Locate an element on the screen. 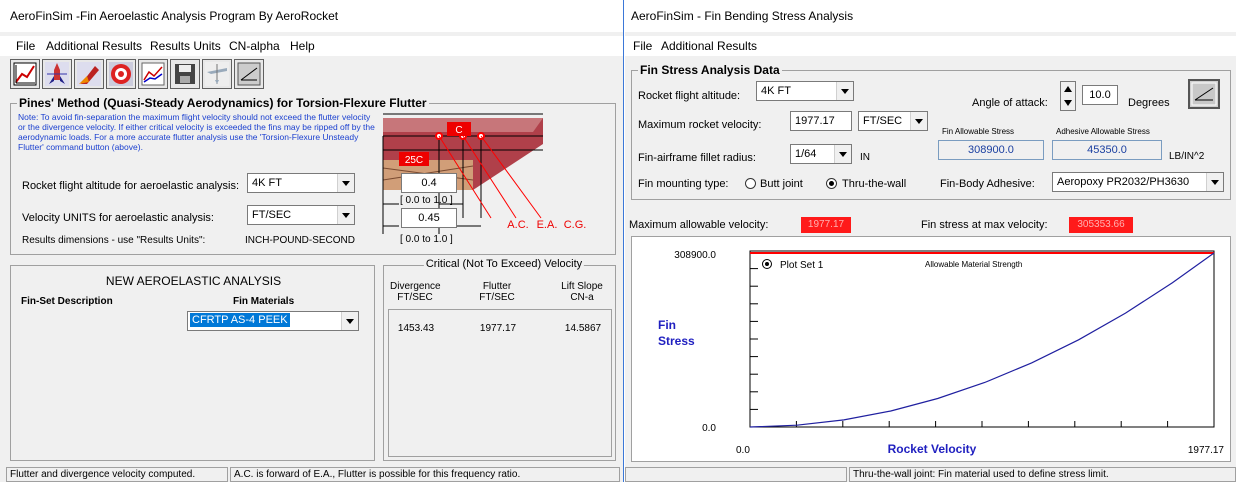  max-stress-value: 305353.66 is located at coordinates (1101, 225).